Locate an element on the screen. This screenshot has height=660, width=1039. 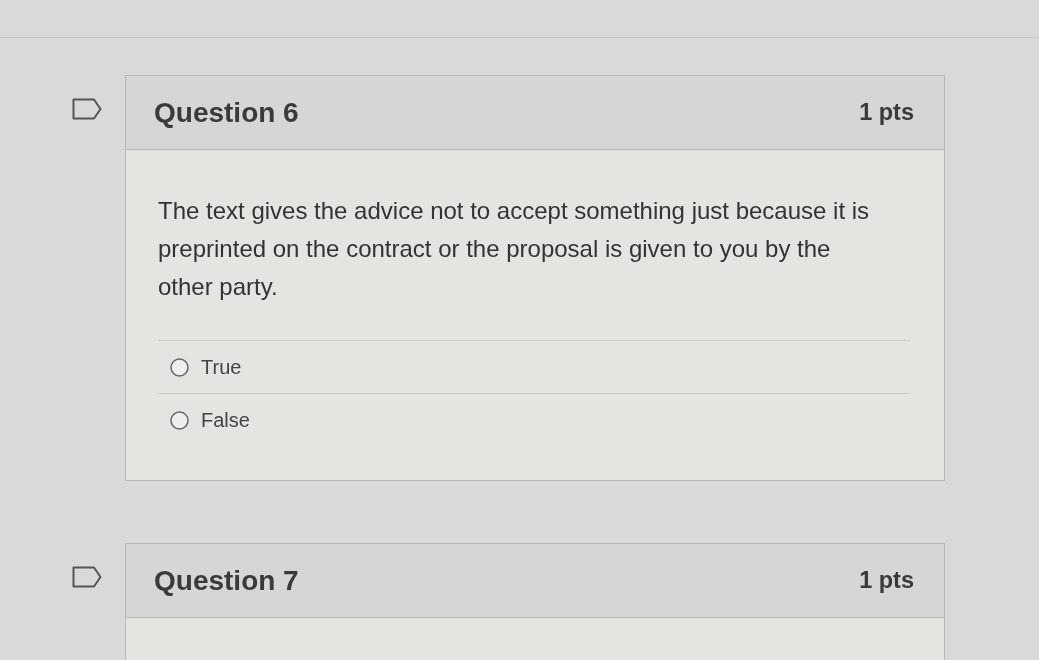
answer-label: False is located at coordinates (225, 420).